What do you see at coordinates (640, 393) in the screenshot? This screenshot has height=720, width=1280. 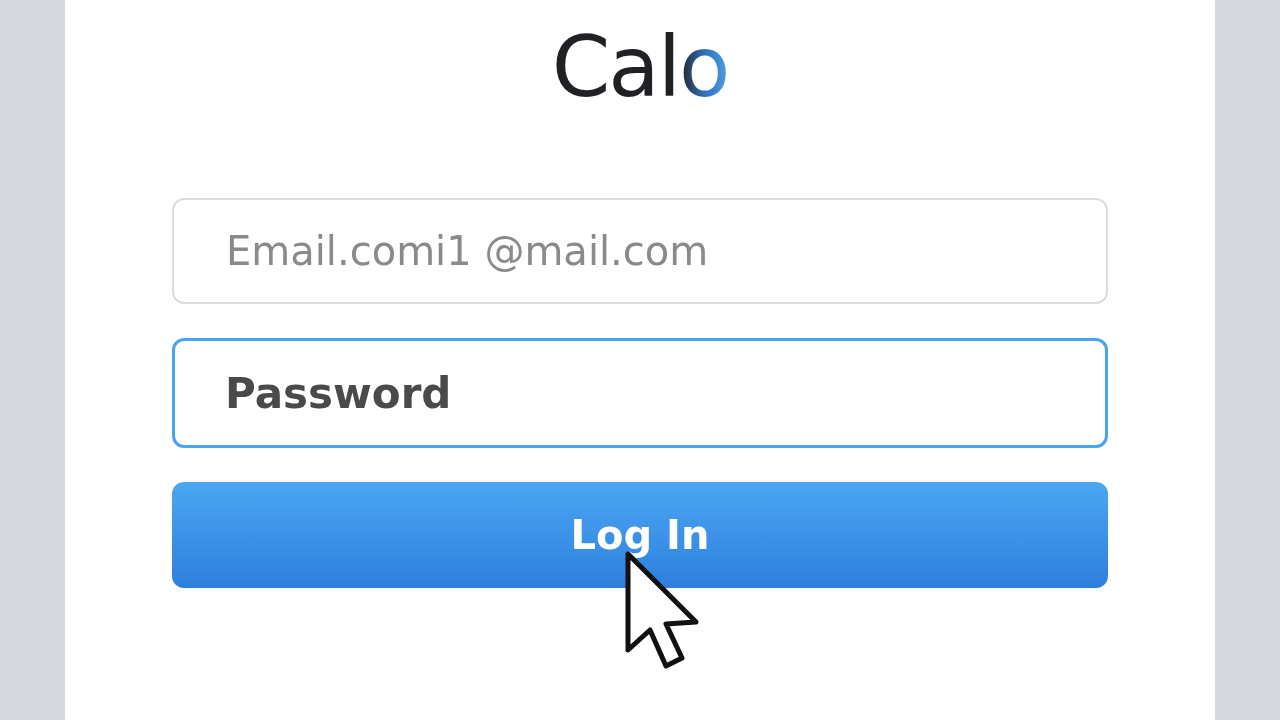 I see `input-field: Password` at bounding box center [640, 393].